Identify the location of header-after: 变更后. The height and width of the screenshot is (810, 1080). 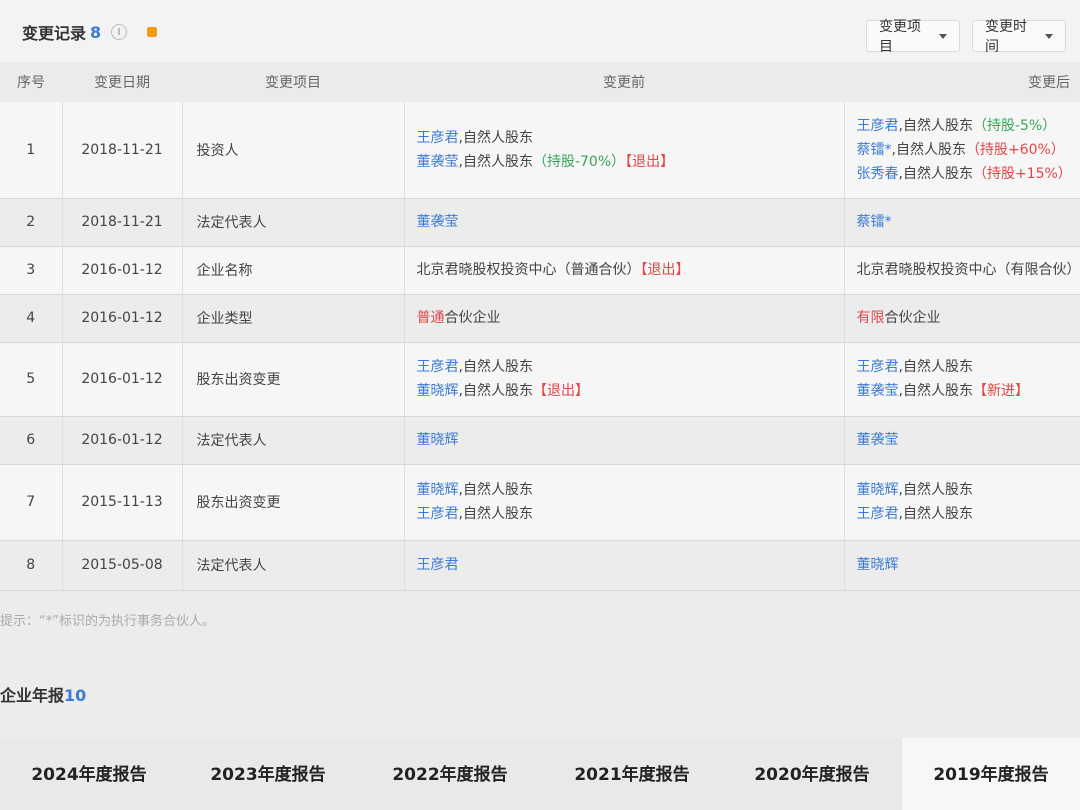
(962, 82).